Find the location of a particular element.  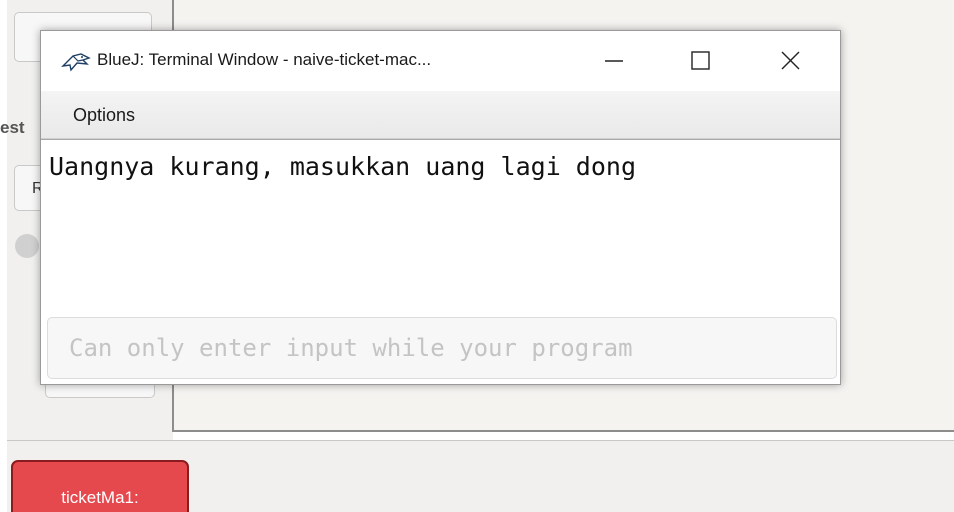

input-placeholder: Can only enter input while your program is located at coordinates (351, 348).